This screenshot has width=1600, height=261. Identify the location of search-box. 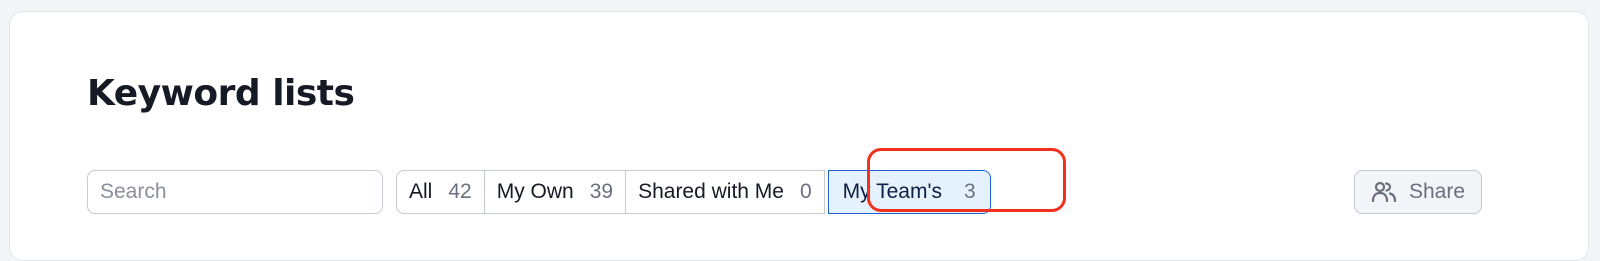
(235, 192).